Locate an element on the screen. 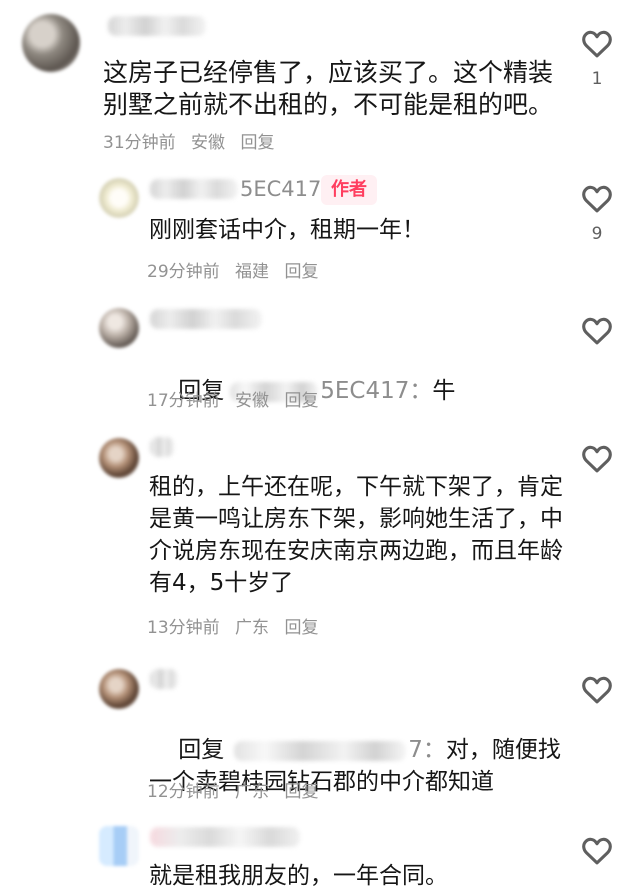 This screenshot has width=640, height=895. like-button: 9 is located at coordinates (597, 212).